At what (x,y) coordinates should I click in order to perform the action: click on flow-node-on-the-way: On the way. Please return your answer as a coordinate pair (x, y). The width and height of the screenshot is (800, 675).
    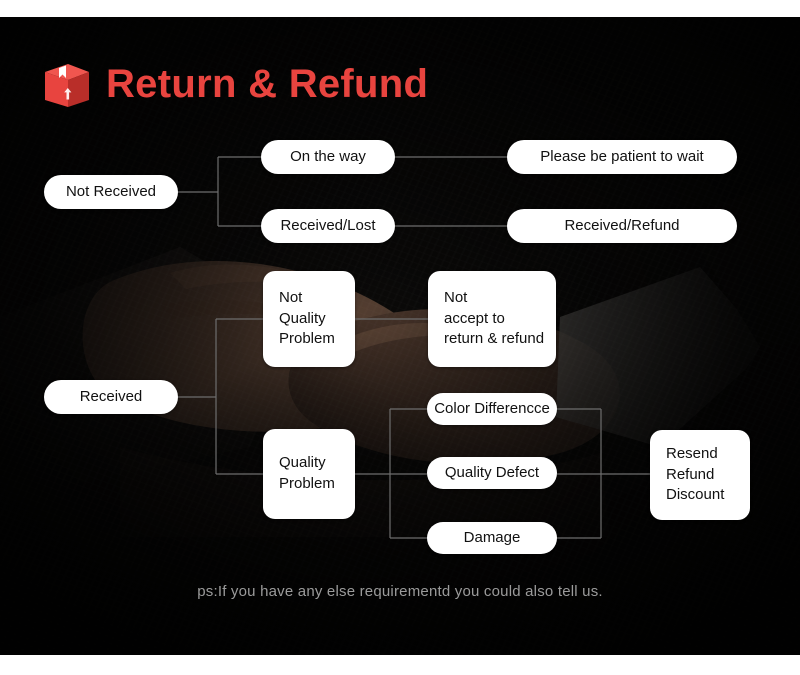
    Looking at the image, I should click on (328, 157).